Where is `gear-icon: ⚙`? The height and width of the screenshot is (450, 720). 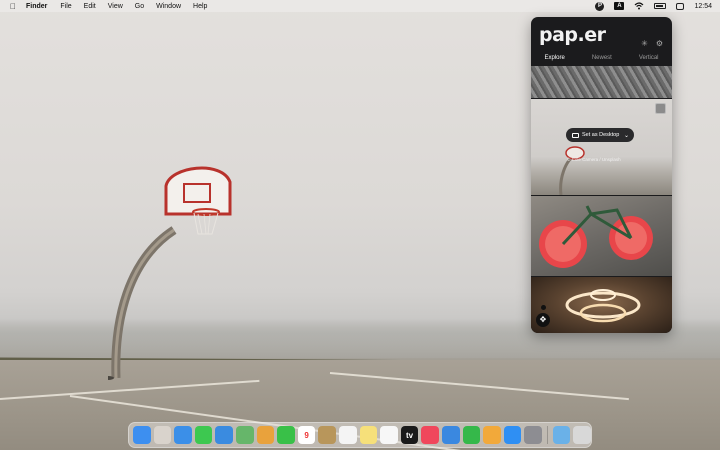
gear-icon: ⚙ is located at coordinates (659, 43).